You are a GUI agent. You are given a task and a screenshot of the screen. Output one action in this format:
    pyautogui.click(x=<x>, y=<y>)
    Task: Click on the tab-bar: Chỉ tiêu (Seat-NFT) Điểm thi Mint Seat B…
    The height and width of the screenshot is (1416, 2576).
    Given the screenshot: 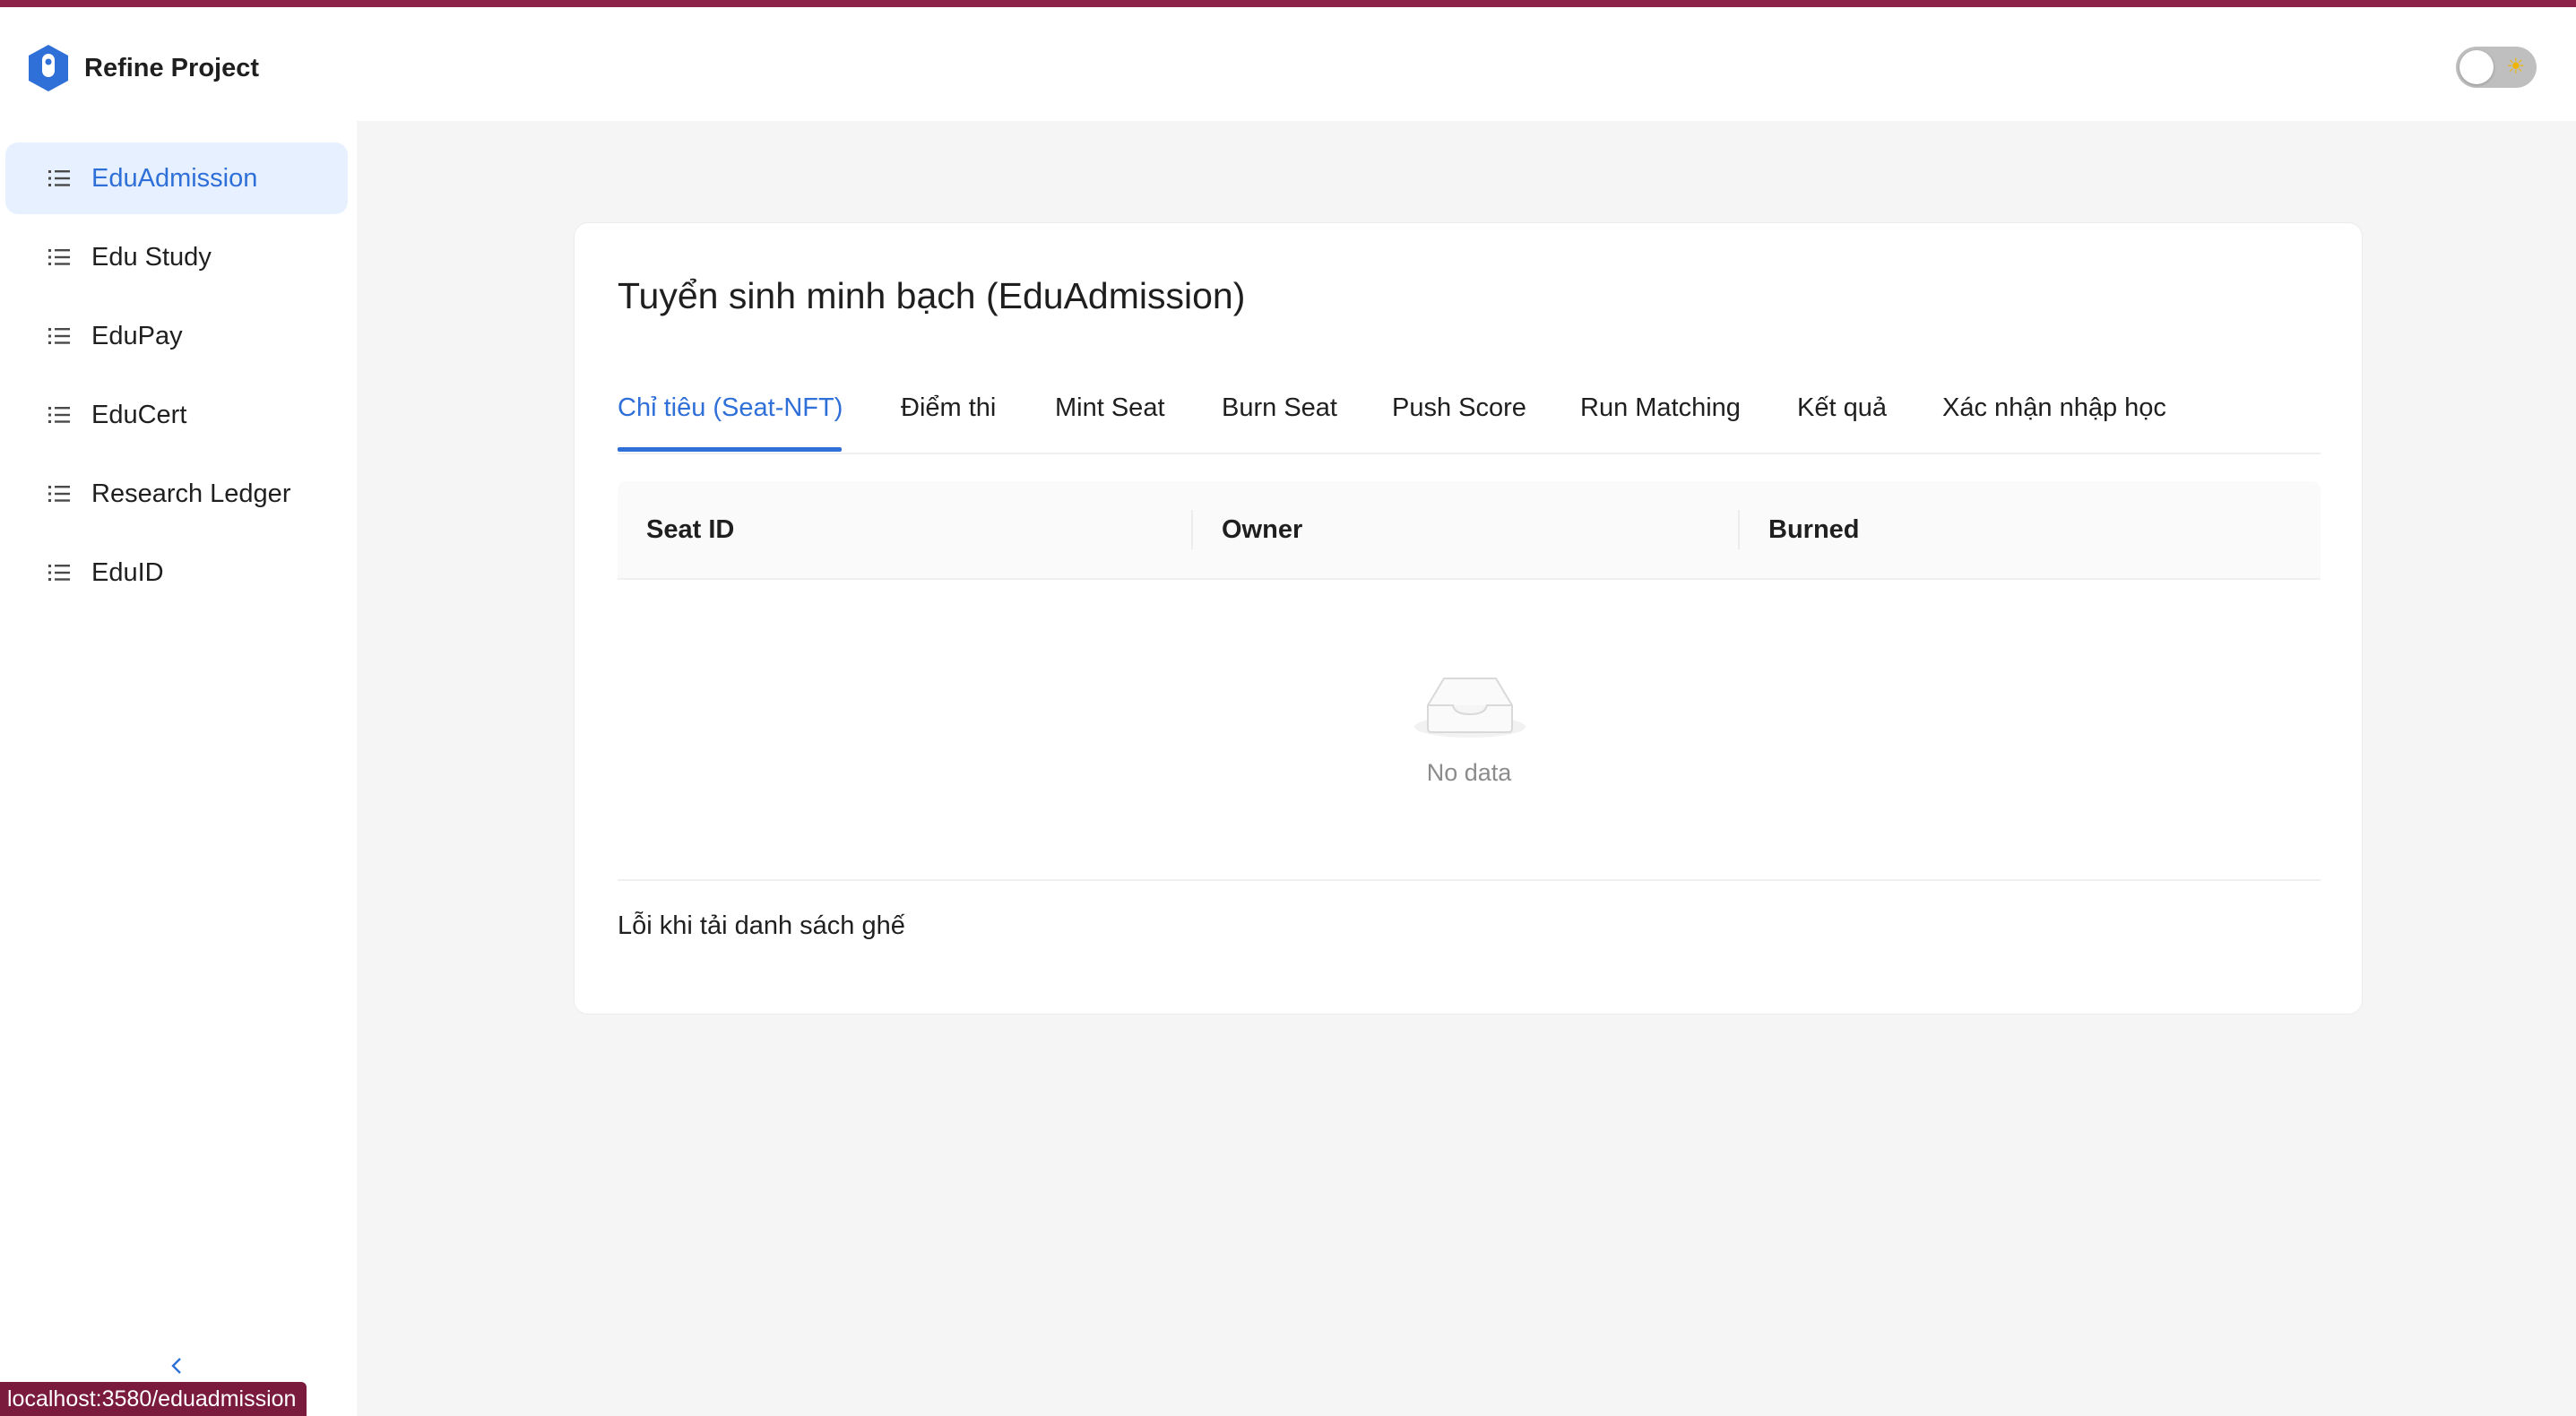 What is the action you would take?
    pyautogui.click(x=1469, y=417)
    